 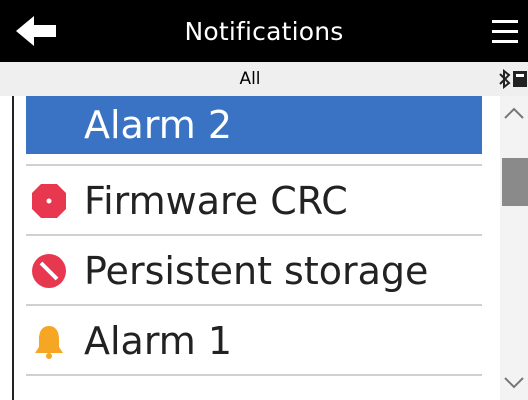 What do you see at coordinates (514, 383) in the screenshot?
I see `chevron-down-icon` at bounding box center [514, 383].